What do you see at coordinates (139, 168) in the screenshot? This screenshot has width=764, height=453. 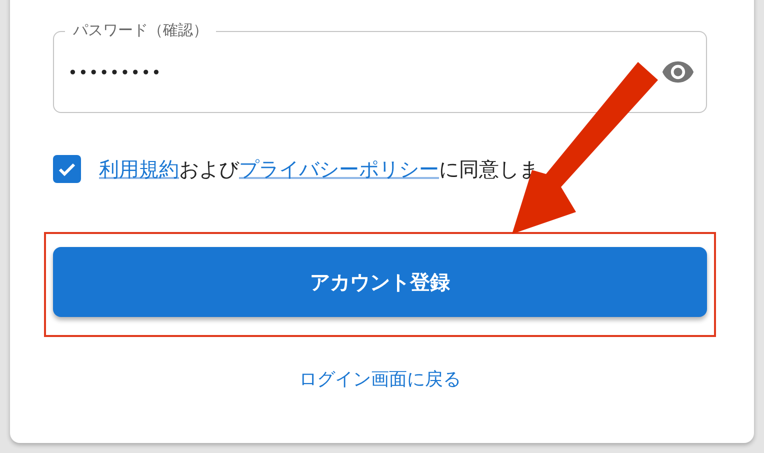 I see `terms-link: 利用規約` at bounding box center [139, 168].